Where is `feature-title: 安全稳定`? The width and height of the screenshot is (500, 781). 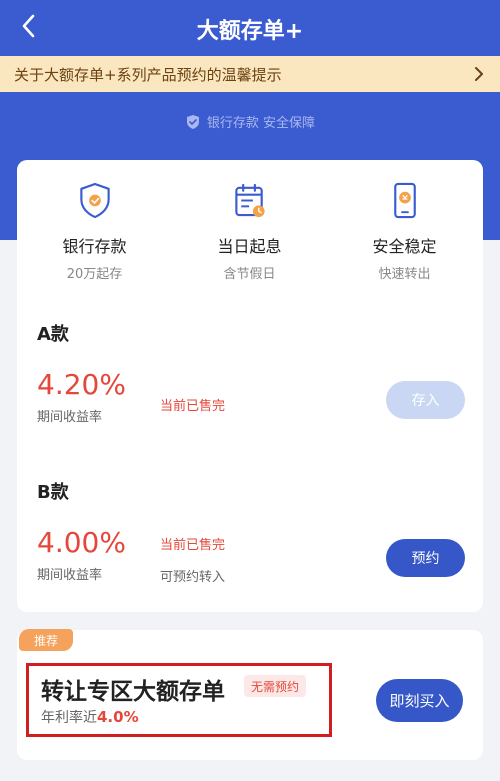
feature-title: 安全稳定 is located at coordinates (404, 246).